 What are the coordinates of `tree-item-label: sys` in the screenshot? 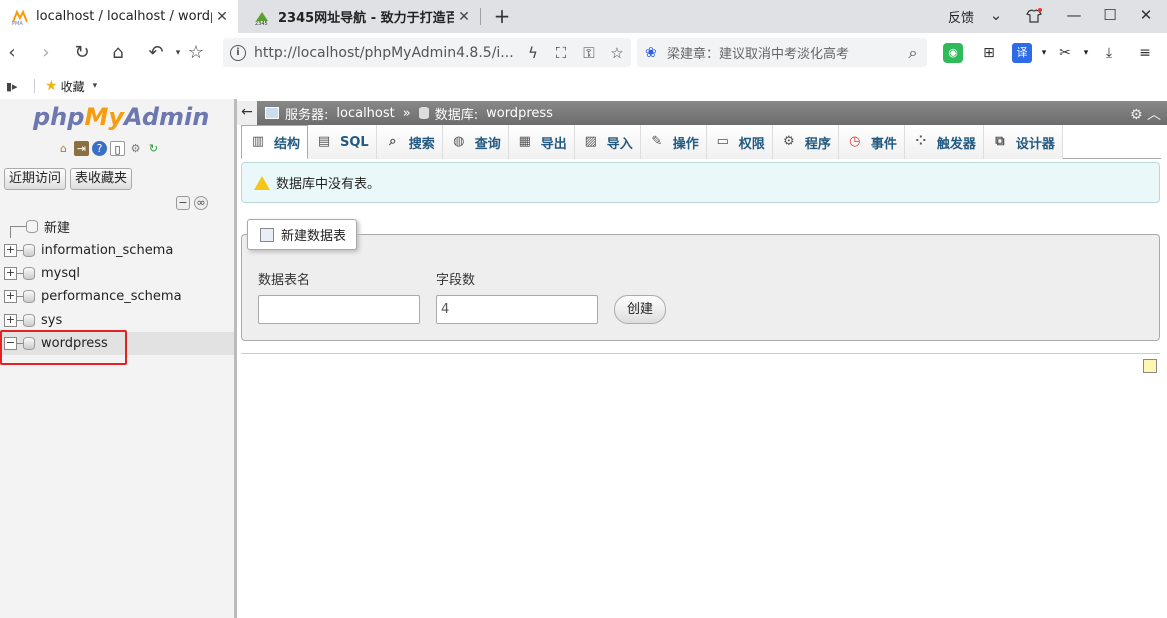 It's located at (51, 320).